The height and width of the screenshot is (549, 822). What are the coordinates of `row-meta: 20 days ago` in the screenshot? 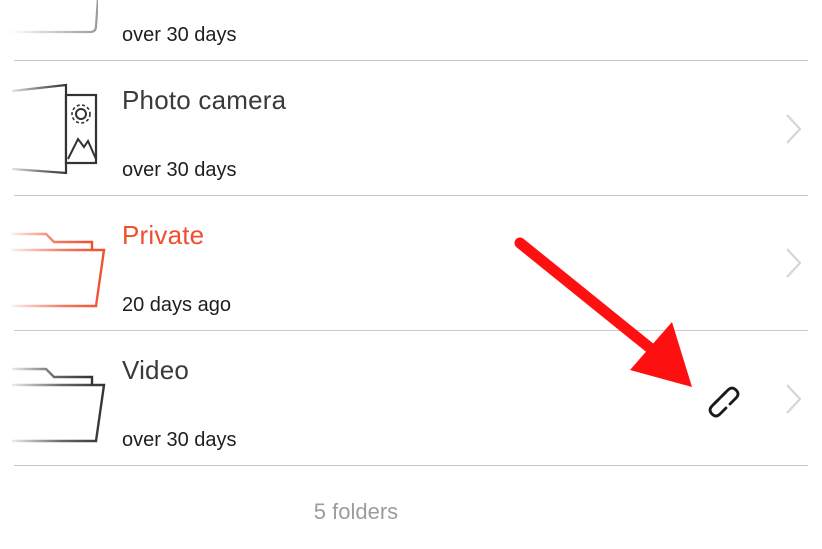 It's located at (176, 305).